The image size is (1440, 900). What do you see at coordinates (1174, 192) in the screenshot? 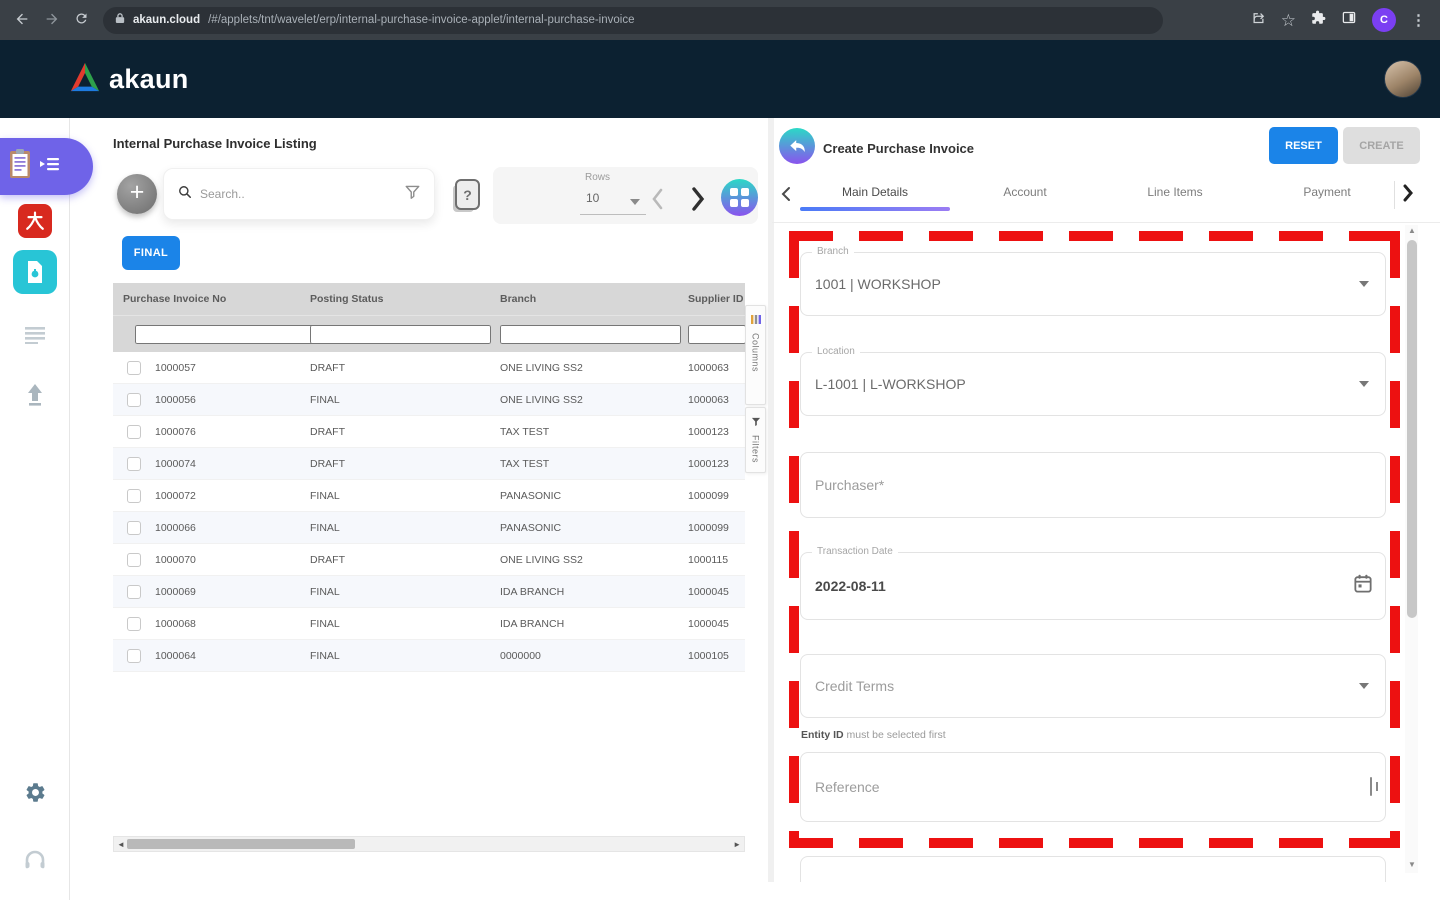
I see `tab-line-items: Line Items` at bounding box center [1174, 192].